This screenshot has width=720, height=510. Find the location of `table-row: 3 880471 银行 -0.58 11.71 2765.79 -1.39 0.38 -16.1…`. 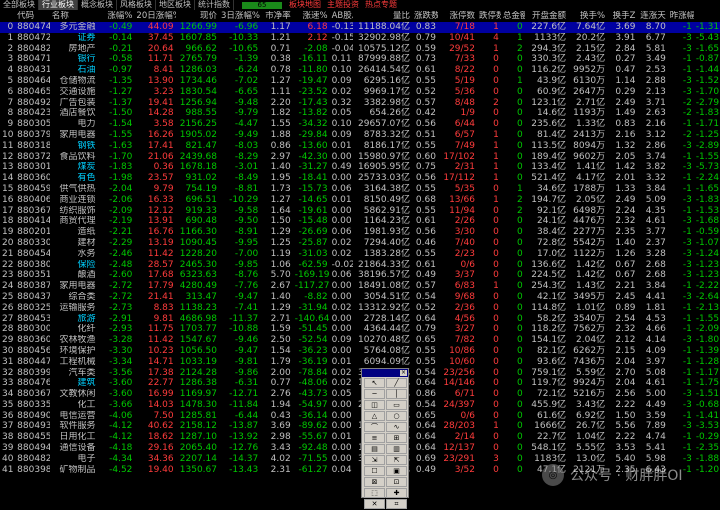

table-row: 3 880471 银行 -0.58 11.71 2765.79 -1.39 0.38 -16.1… is located at coordinates (360, 59).